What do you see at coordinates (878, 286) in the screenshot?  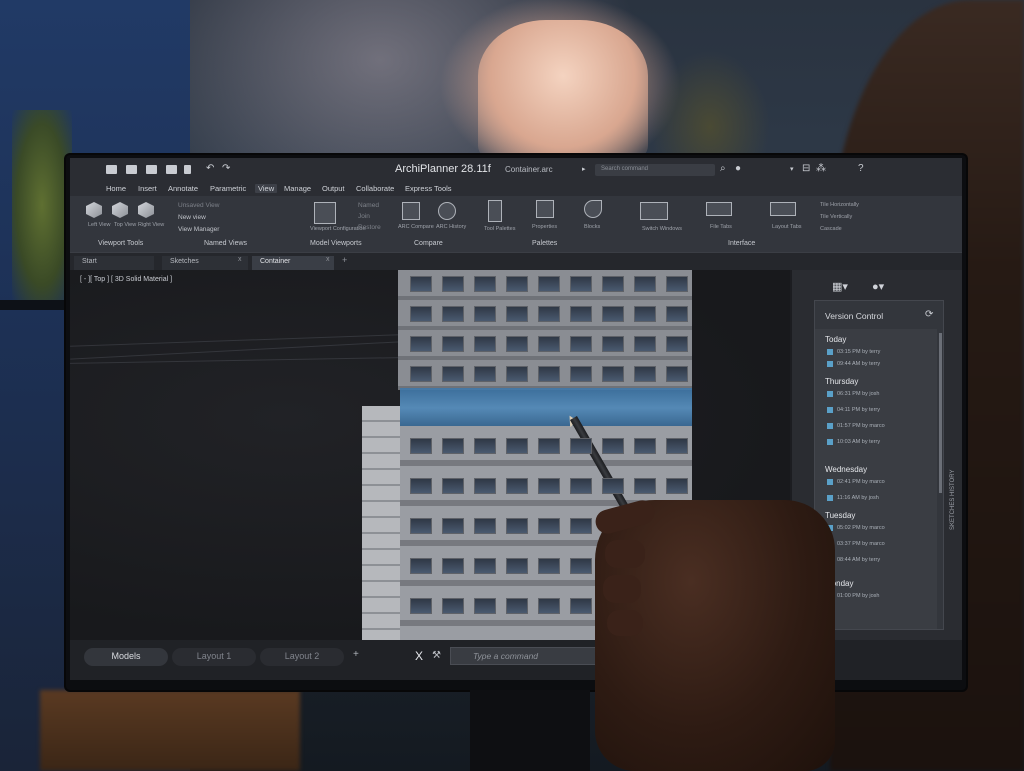 I see `user-menu-icon: ●▾` at bounding box center [878, 286].